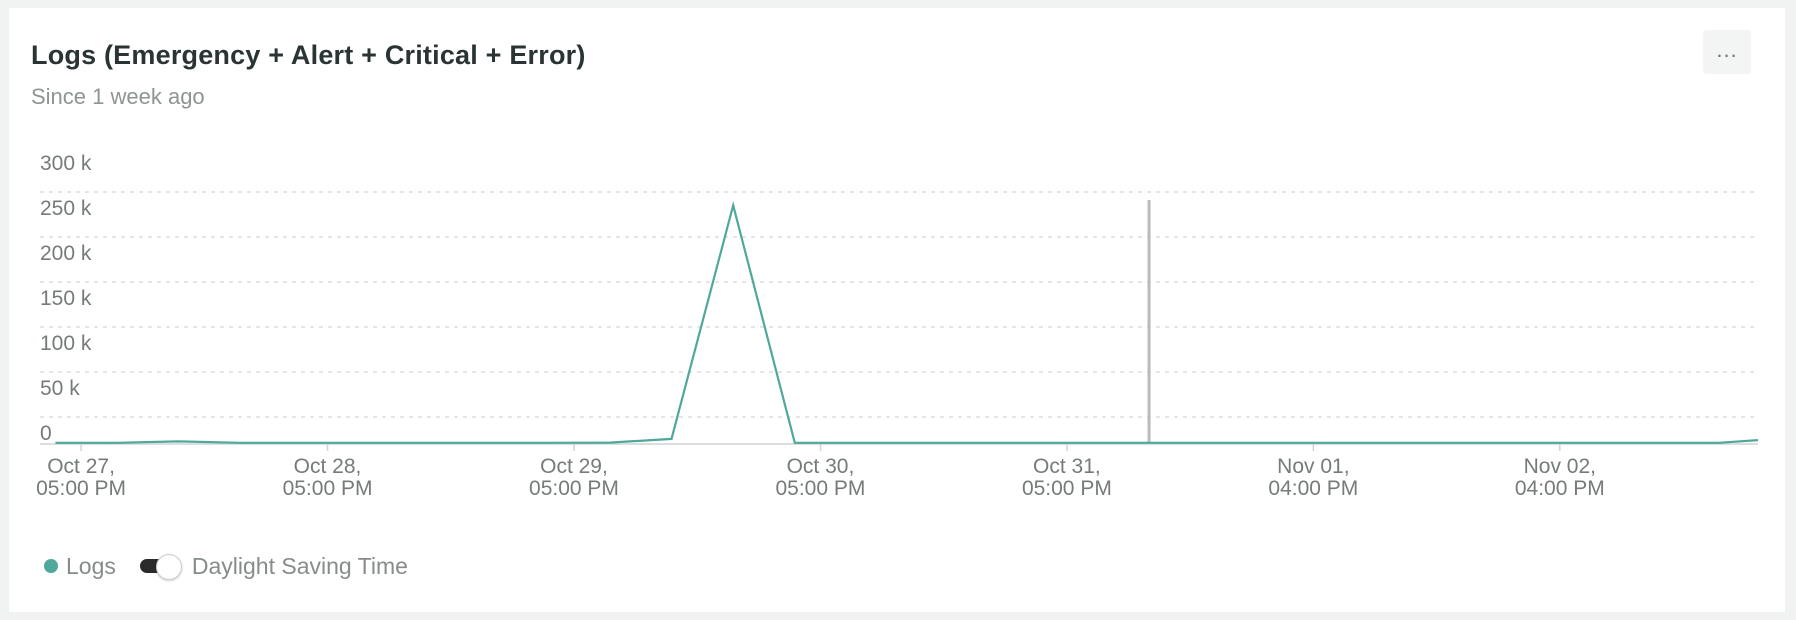 The image size is (1796, 620). I want to click on y-tick-label: 100 k, so click(66, 343).